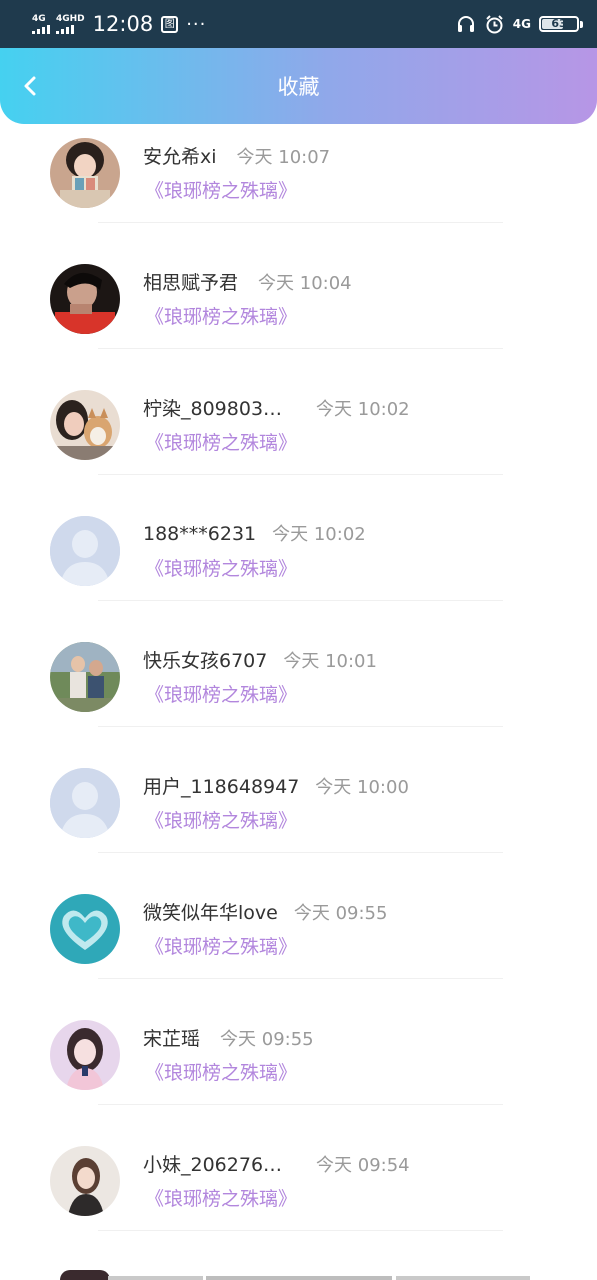 The height and width of the screenshot is (1280, 597). I want to click on header-bar: 收藏, so click(298, 86).